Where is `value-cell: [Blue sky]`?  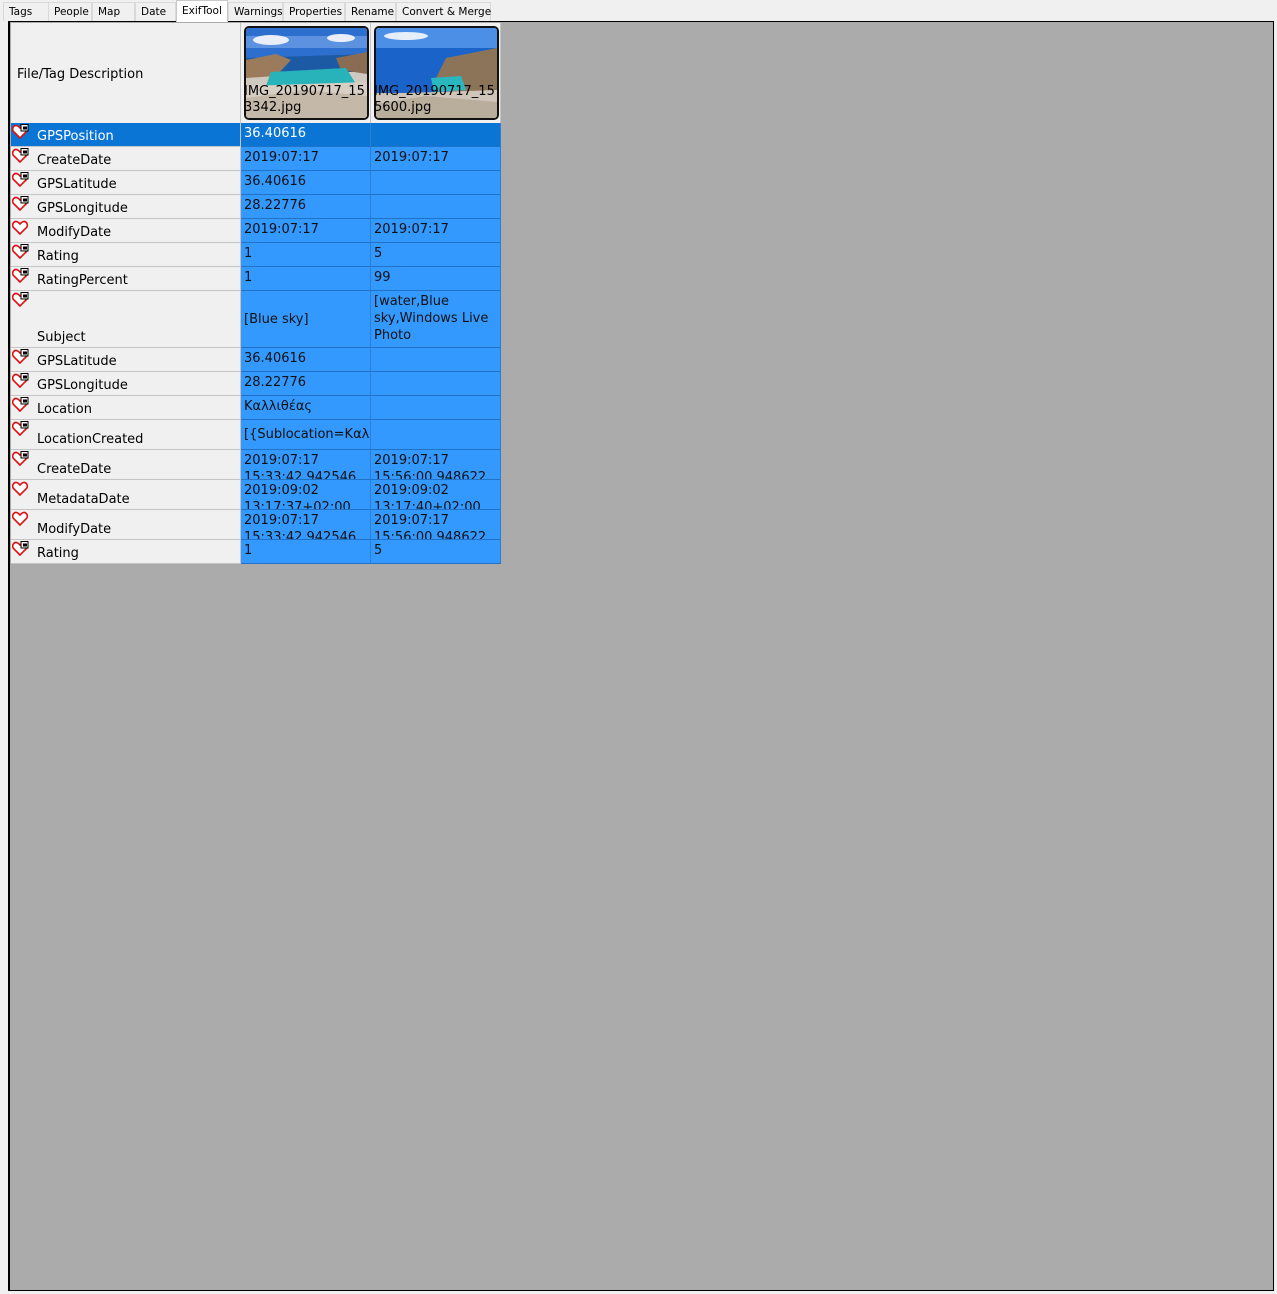 value-cell: [Blue sky] is located at coordinates (306, 319).